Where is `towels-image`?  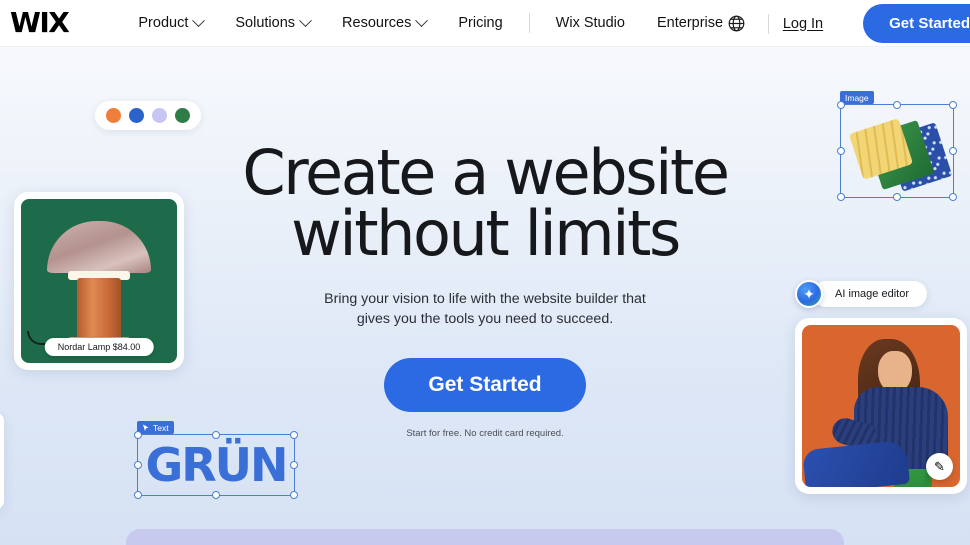 towels-image is located at coordinates (897, 151).